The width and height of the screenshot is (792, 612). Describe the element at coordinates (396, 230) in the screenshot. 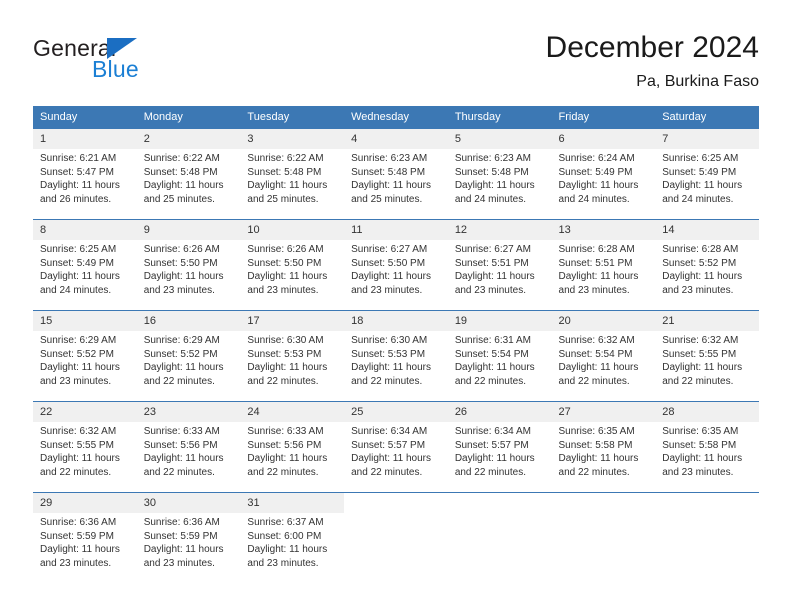

I see `day-number: 11` at that location.